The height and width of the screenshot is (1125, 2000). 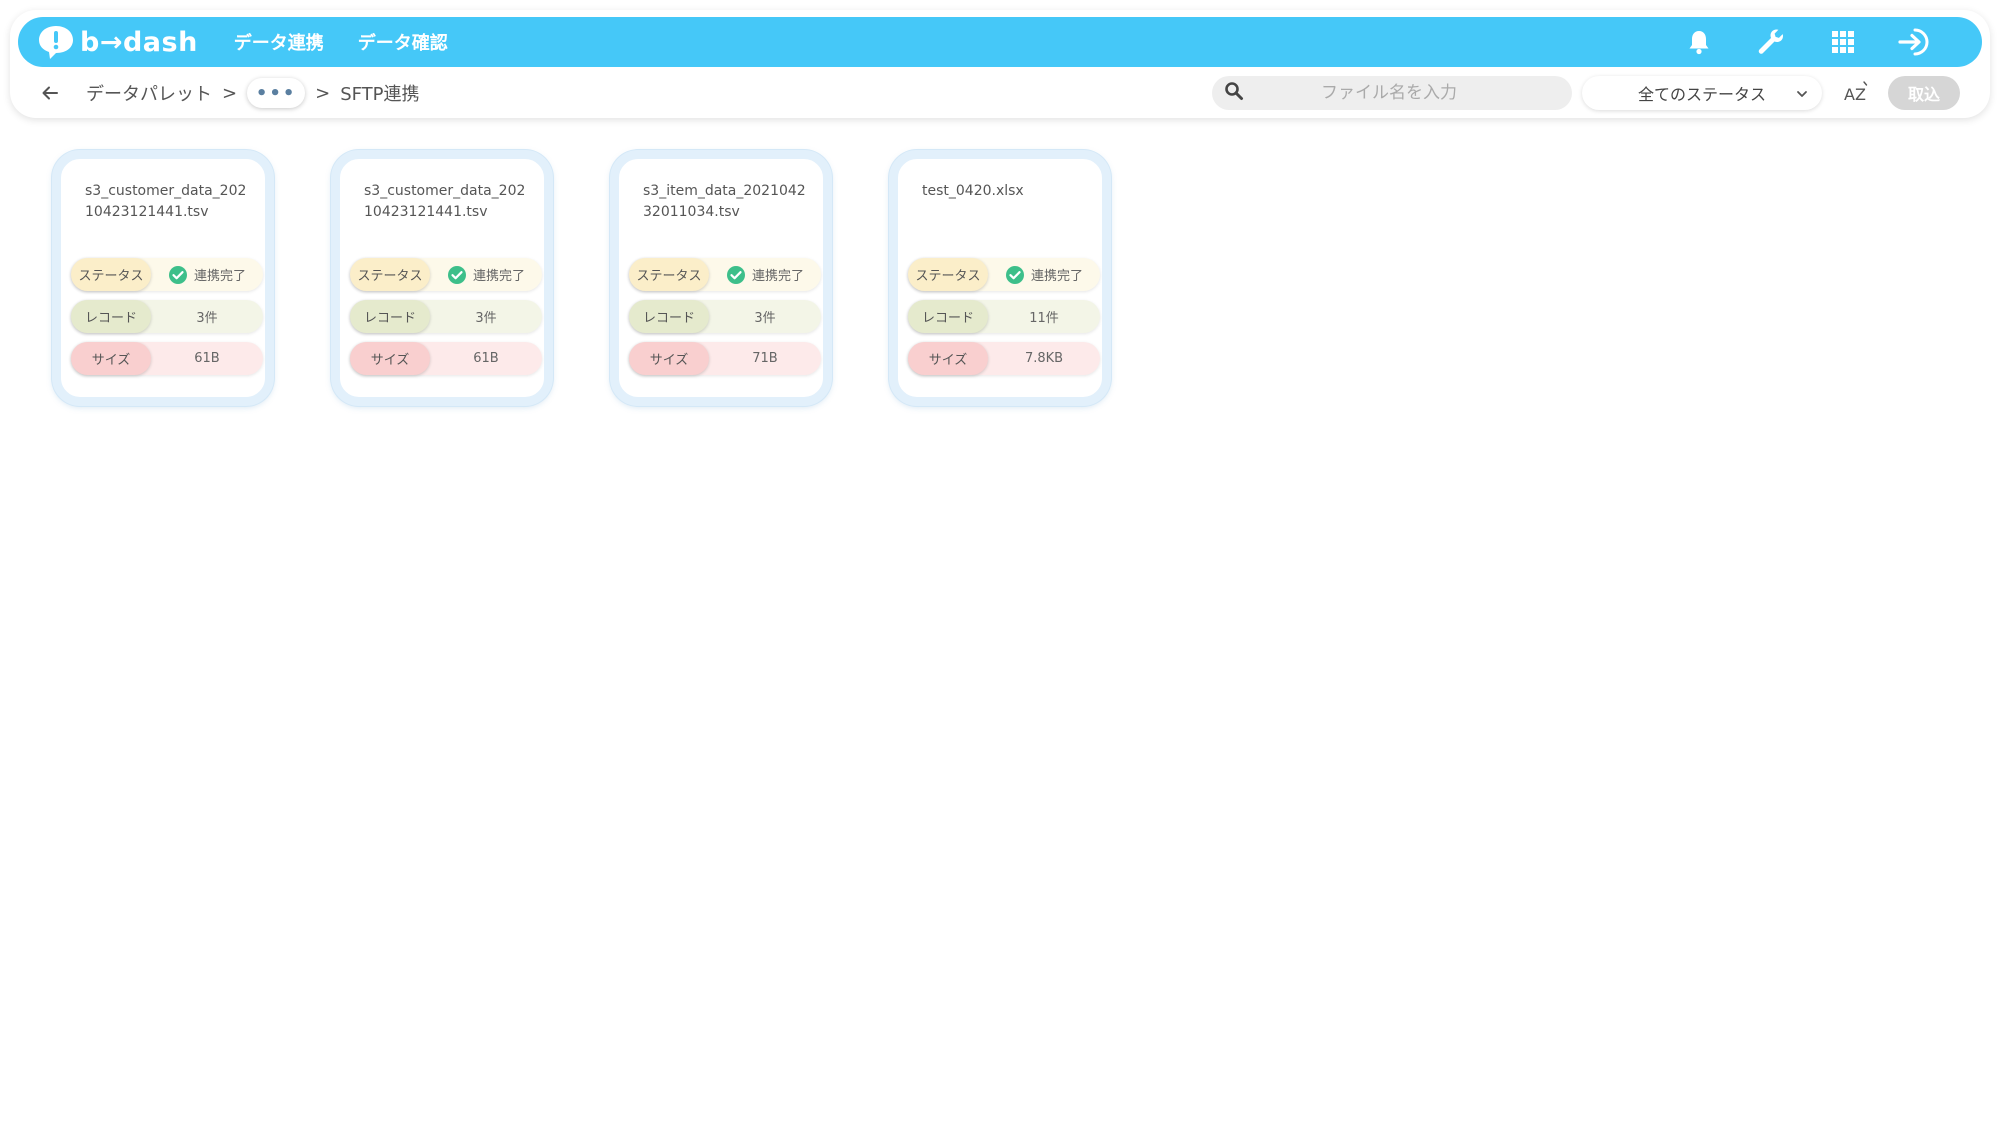 What do you see at coordinates (1807, 42) in the screenshot?
I see `header-actions` at bounding box center [1807, 42].